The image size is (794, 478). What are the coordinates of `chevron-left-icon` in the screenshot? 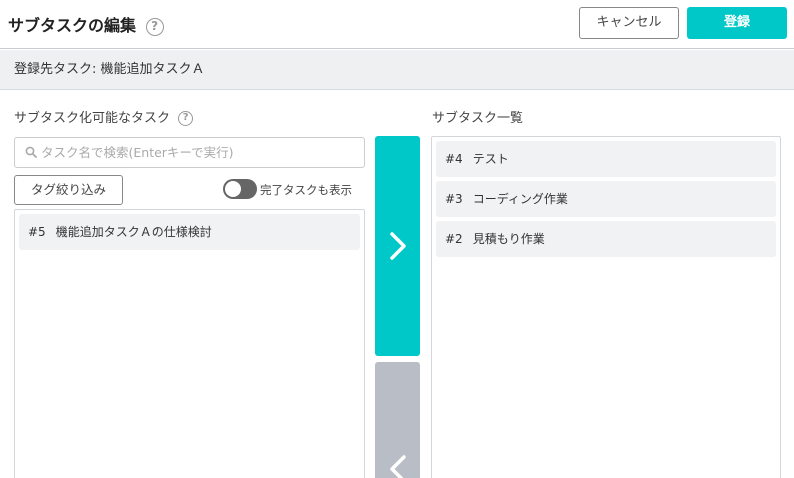 It's located at (398, 466).